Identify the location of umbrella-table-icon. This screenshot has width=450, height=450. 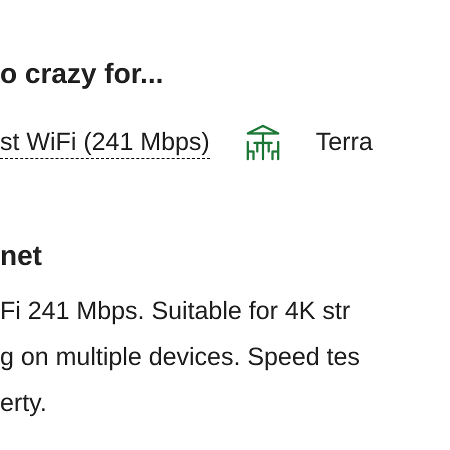
(263, 142).